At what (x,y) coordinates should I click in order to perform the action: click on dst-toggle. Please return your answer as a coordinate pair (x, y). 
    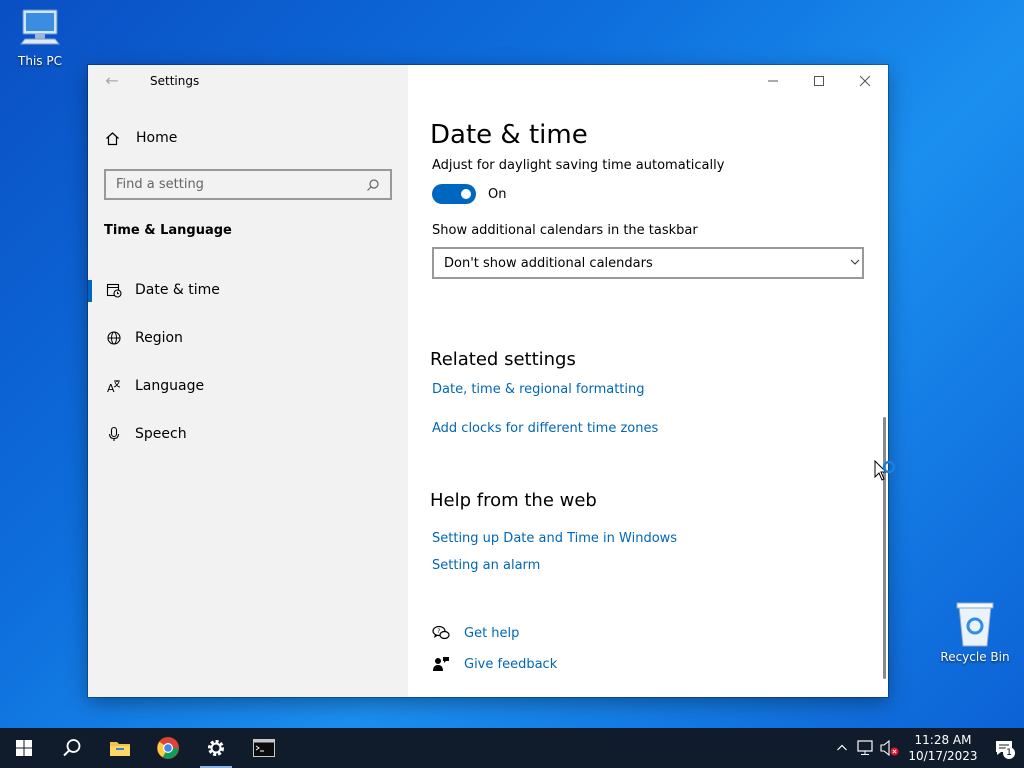
    Looking at the image, I should click on (454, 194).